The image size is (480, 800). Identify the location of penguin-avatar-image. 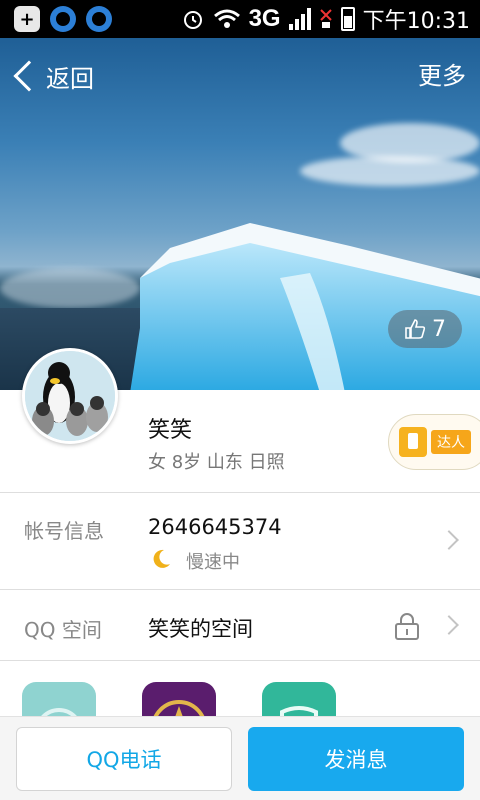
(70, 396).